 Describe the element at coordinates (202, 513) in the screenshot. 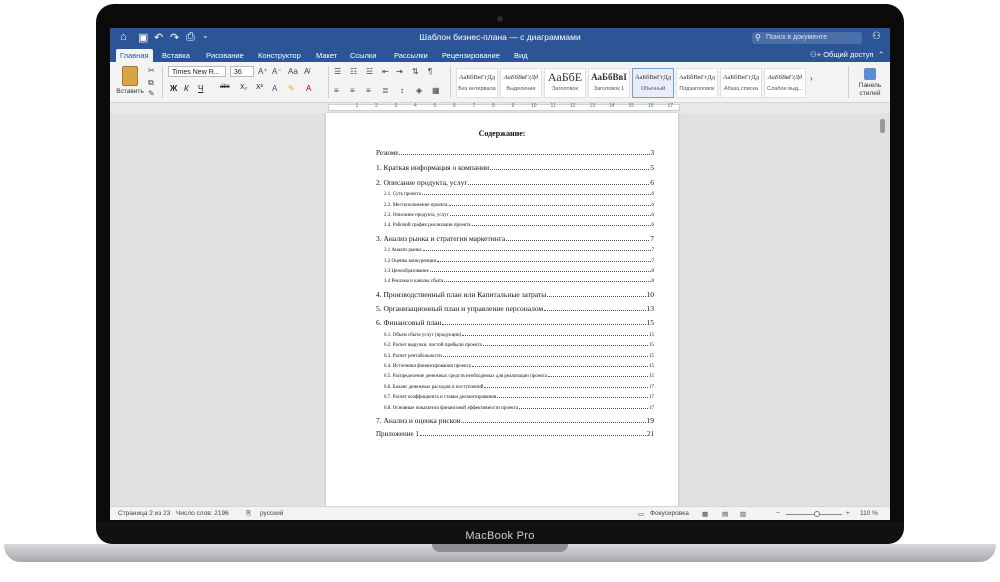

I see `word-count: Число слов: 2196` at that location.